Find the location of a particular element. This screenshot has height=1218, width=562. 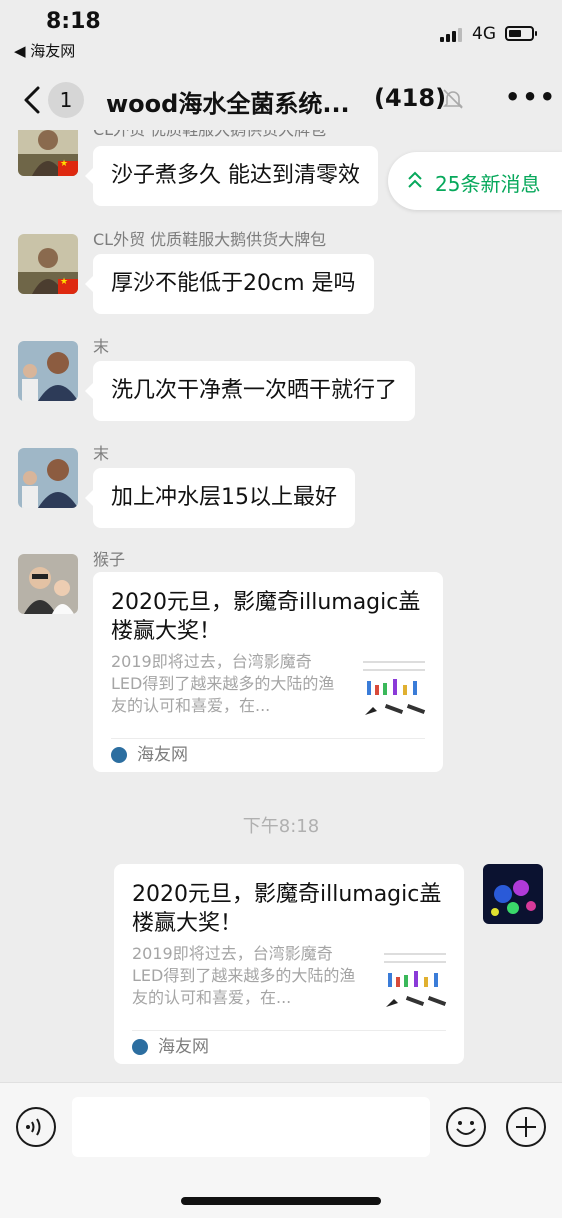

more-options-button: ••• is located at coordinates (531, 97).